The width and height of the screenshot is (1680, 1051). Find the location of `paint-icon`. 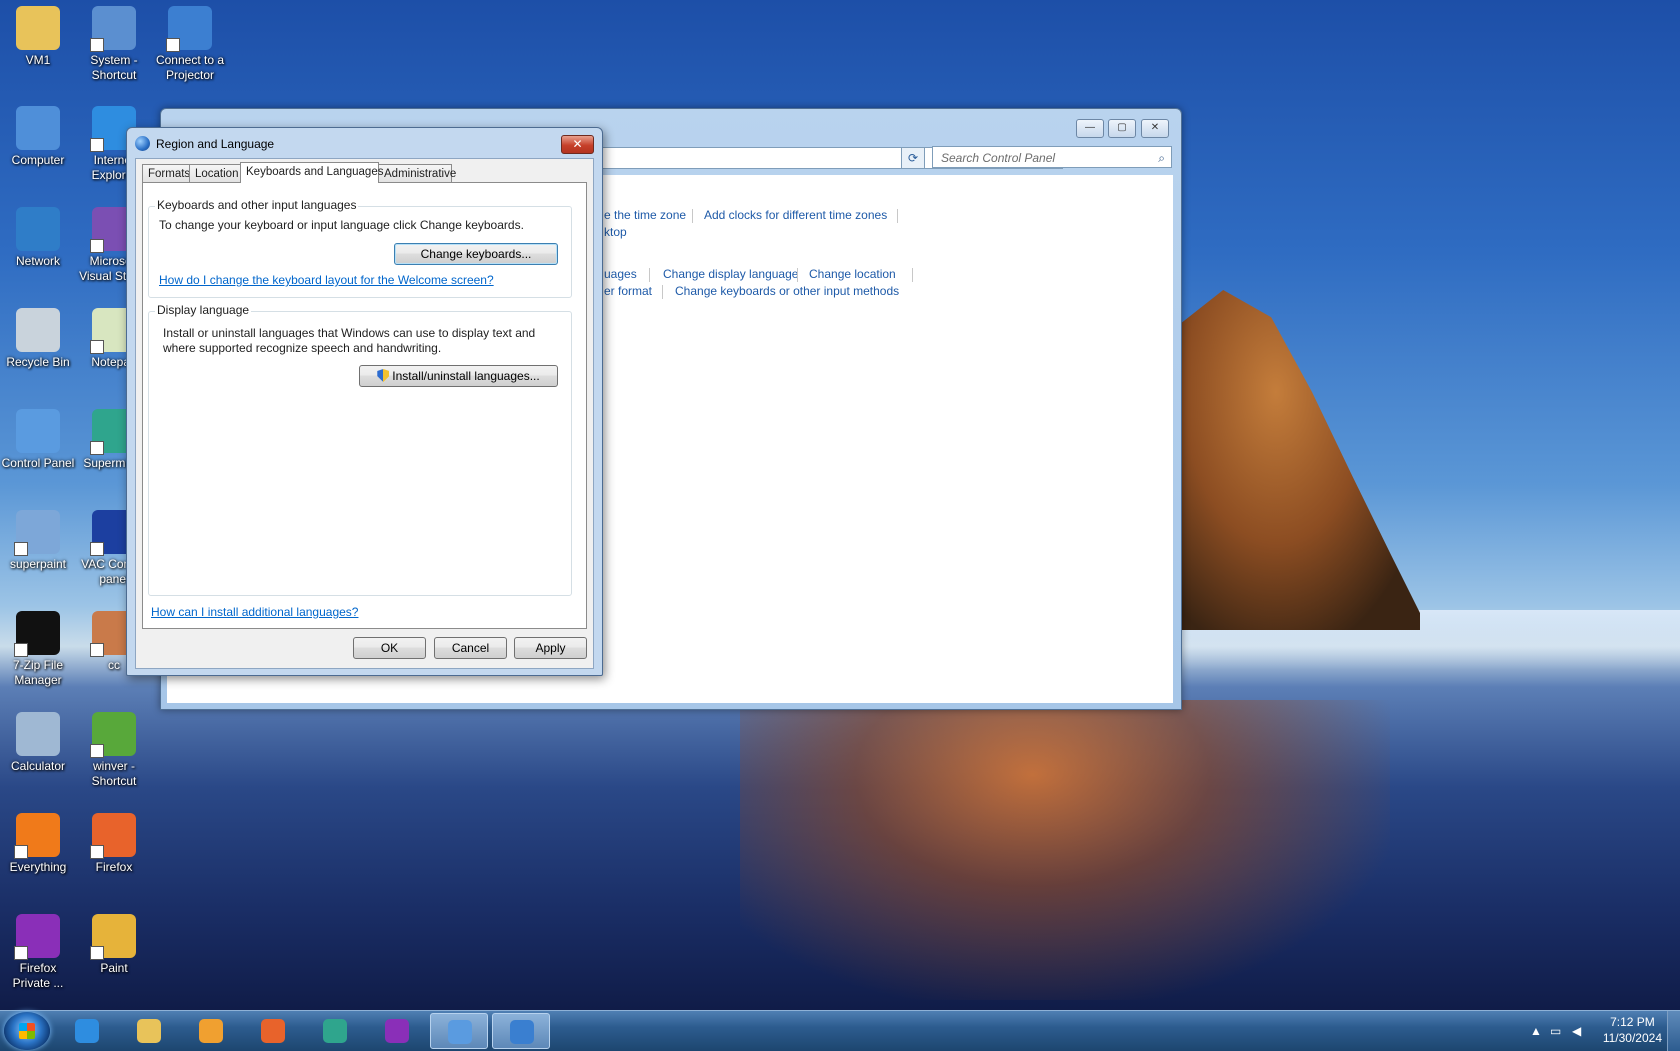

paint-icon is located at coordinates (113, 937).